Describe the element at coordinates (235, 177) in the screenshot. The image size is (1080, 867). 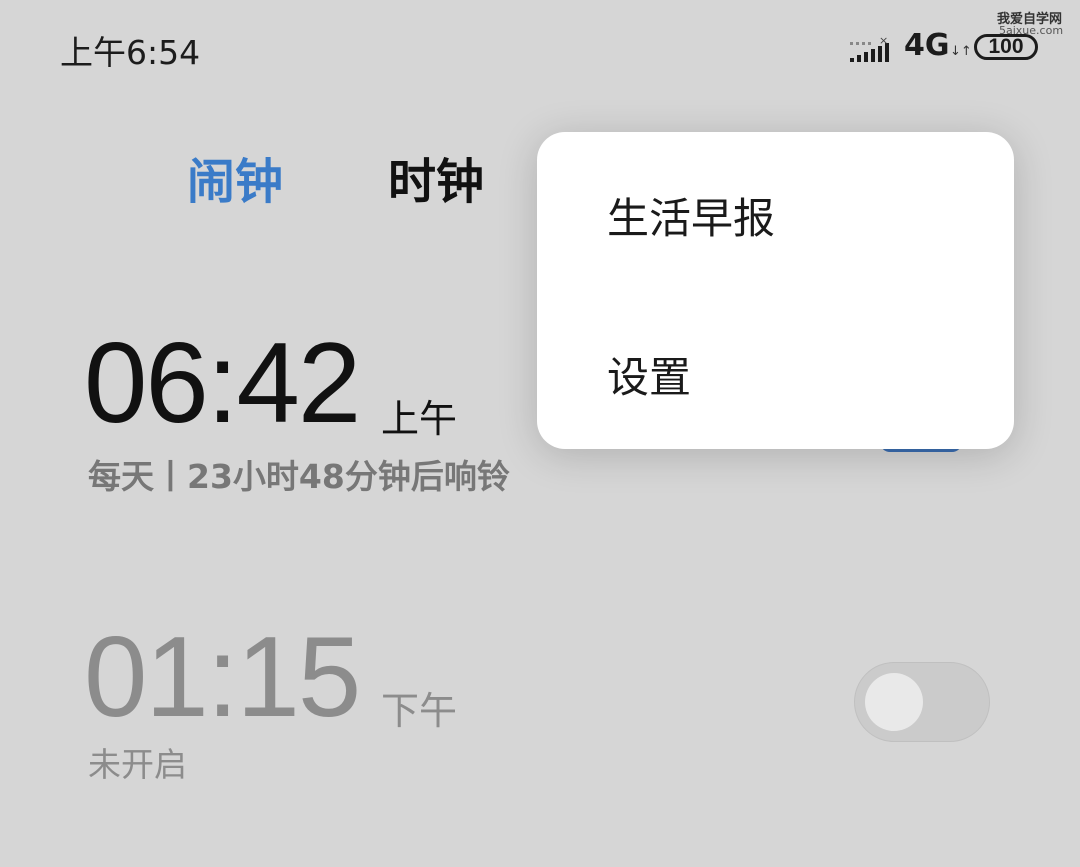
I see `tab-alarm: 闹钟` at that location.